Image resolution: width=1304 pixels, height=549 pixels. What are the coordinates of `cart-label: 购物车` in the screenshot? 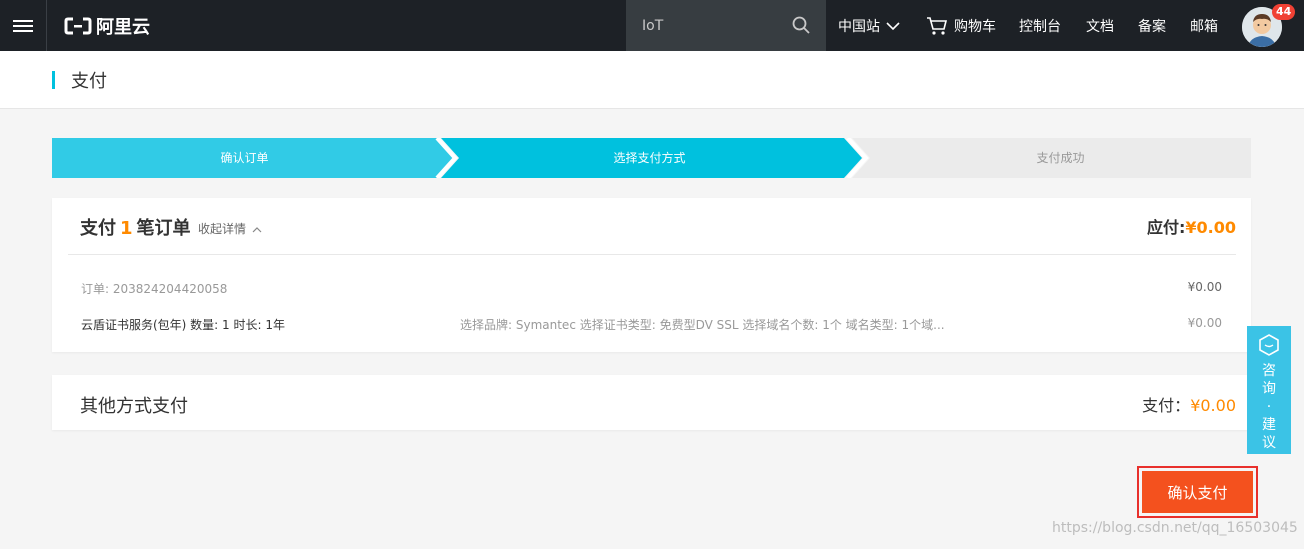 It's located at (975, 26).